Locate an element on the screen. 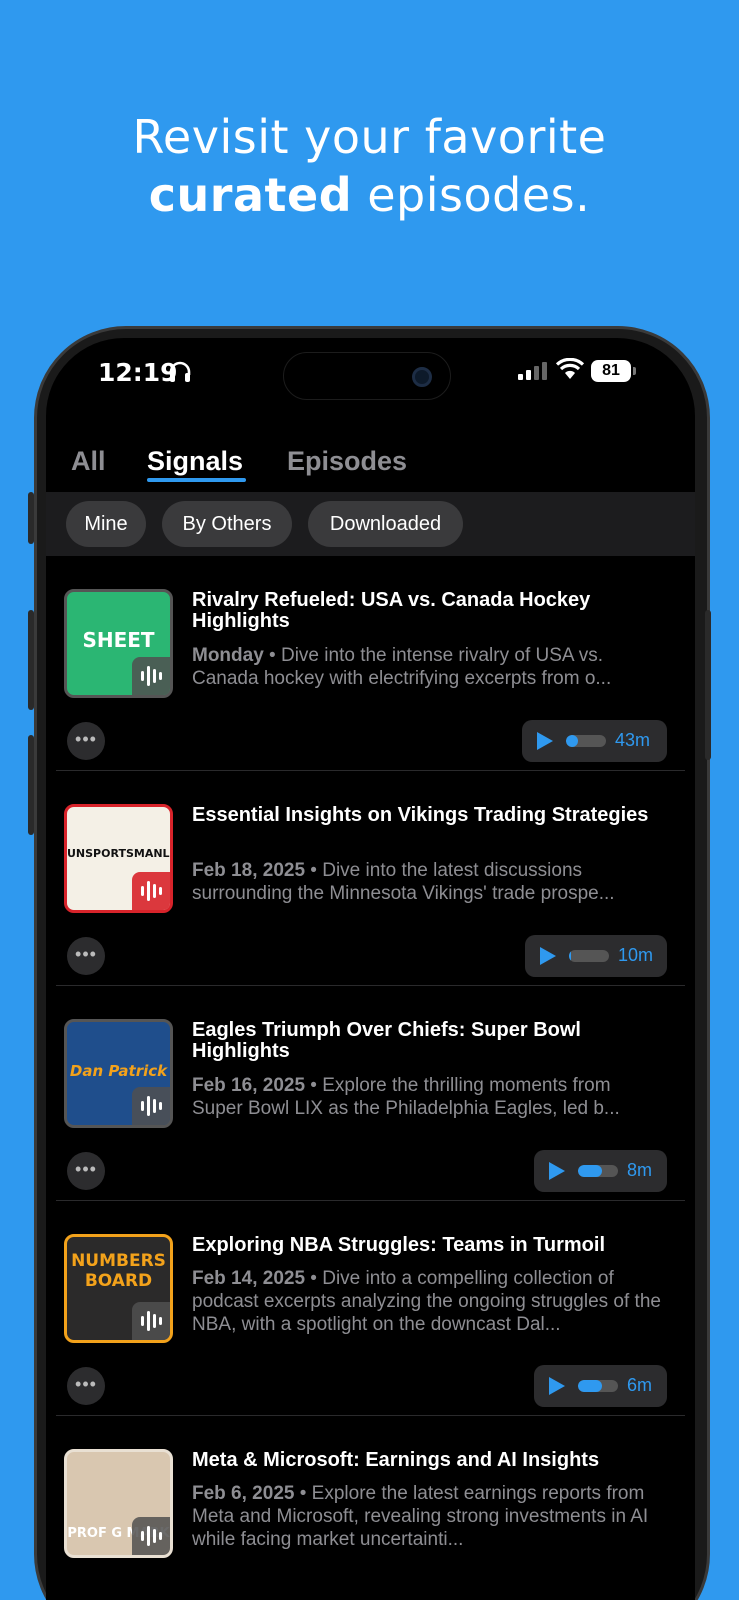 Image resolution: width=739 pixels, height=1600 pixels. episode-artwork: UNSPORTSMANLIKE is located at coordinates (118, 858).